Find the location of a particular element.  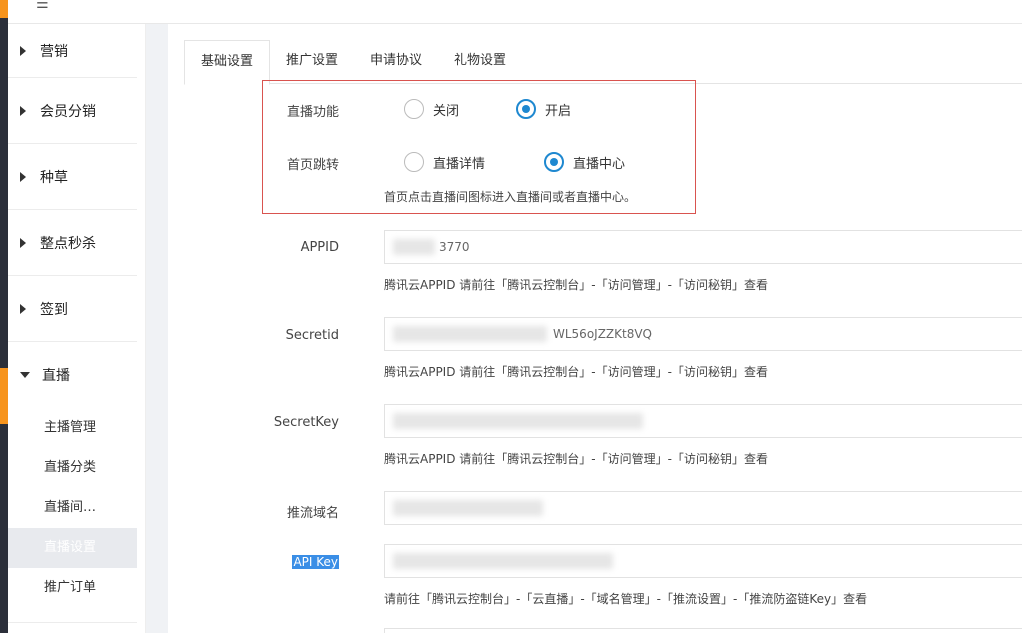

radio-label: 直播中心 is located at coordinates (599, 164).